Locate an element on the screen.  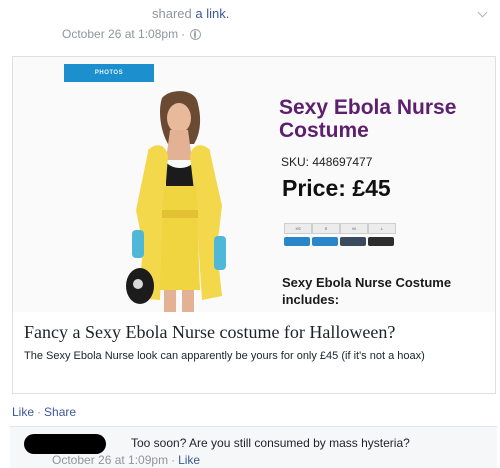
product-includes: Sexy Ebola Nurse Costume includes: is located at coordinates (367, 291).